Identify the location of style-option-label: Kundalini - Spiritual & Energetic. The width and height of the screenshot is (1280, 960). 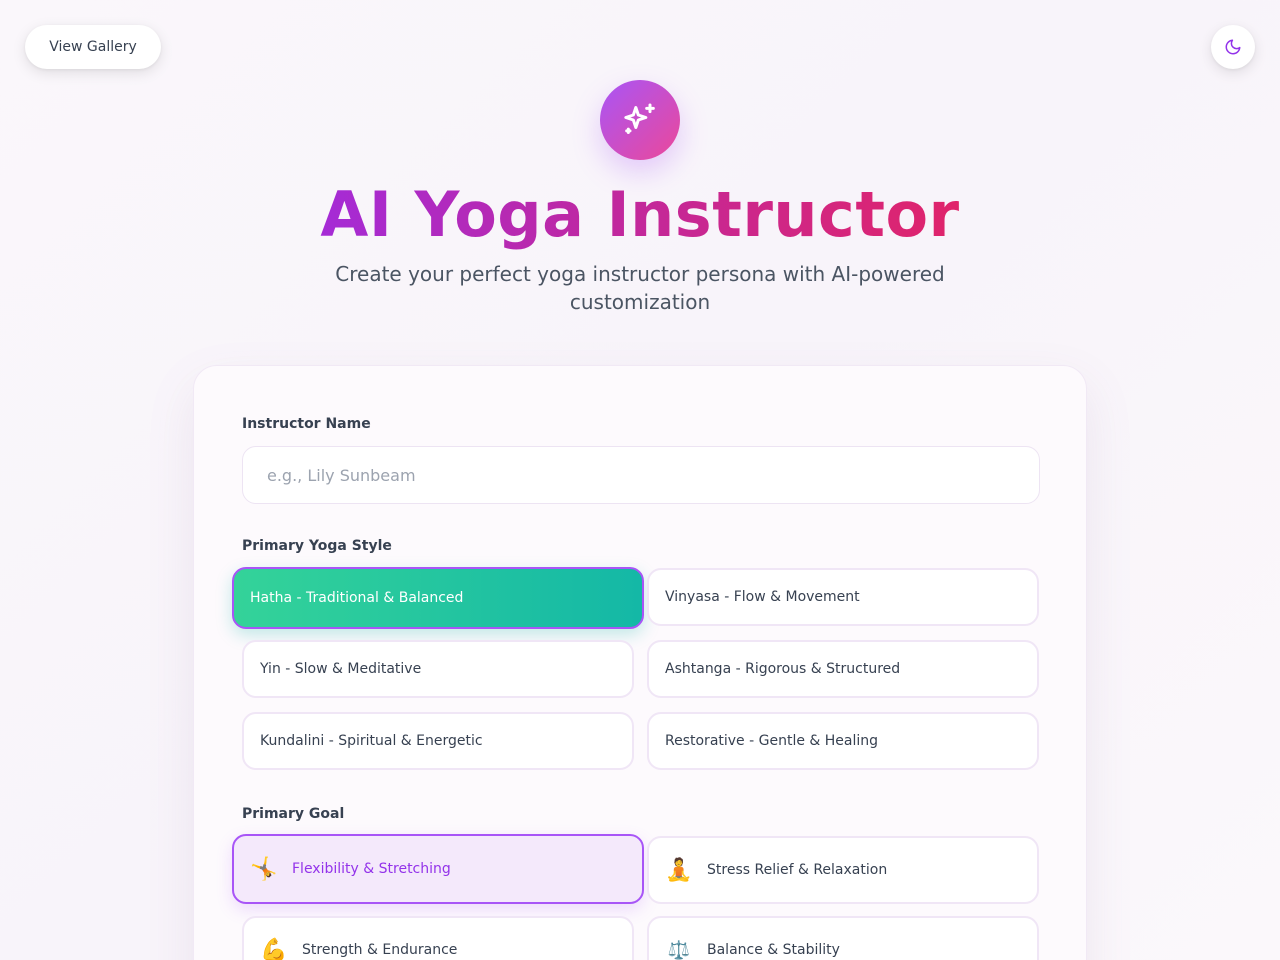
(371, 741).